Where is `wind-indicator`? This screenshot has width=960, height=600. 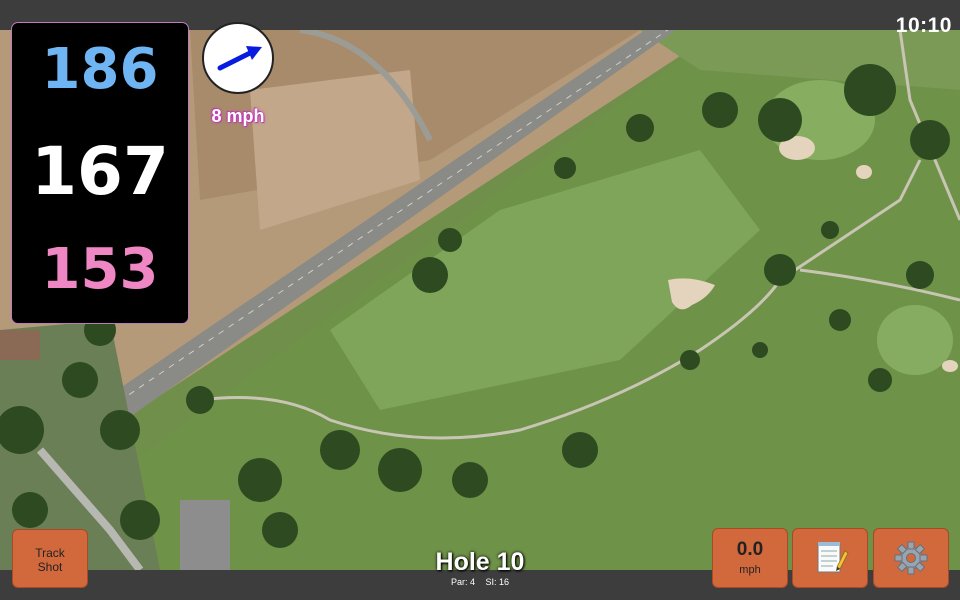 wind-indicator is located at coordinates (238, 58).